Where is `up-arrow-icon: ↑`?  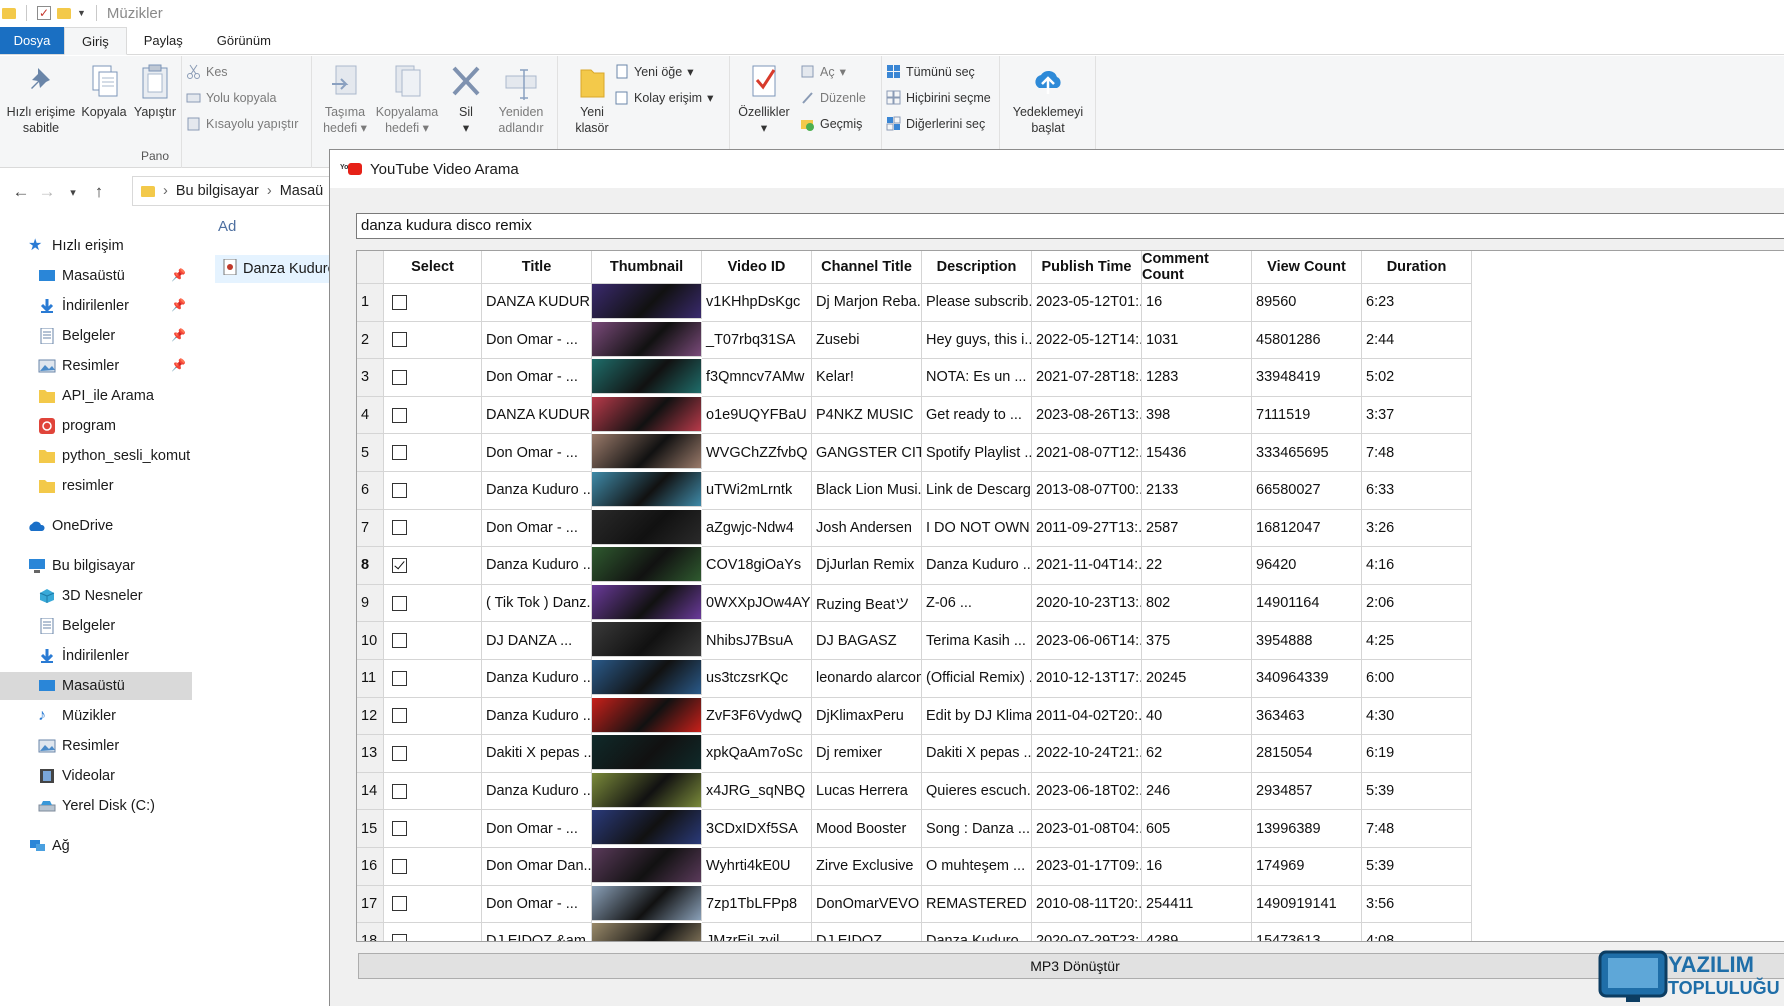 up-arrow-icon: ↑ is located at coordinates (99, 192).